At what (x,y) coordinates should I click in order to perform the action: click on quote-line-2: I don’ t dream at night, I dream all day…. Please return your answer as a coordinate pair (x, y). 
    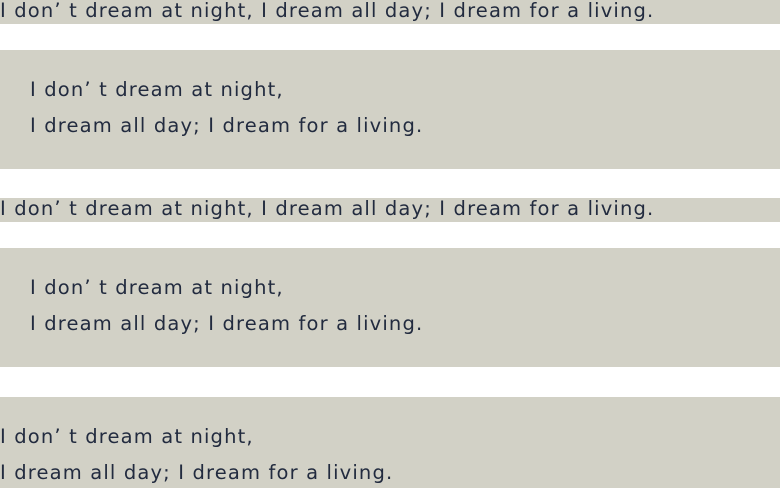
    Looking at the image, I should click on (390, 210).